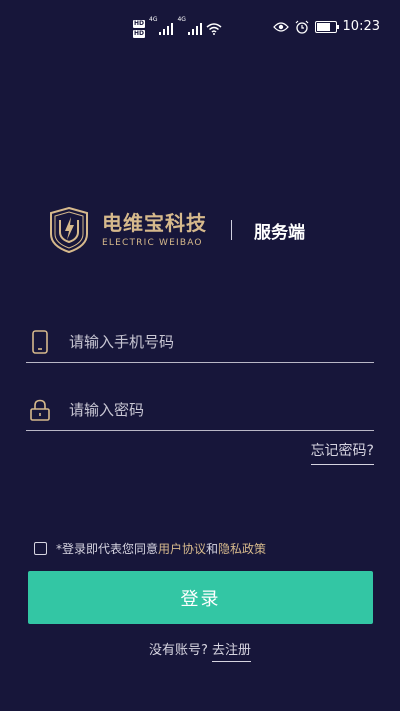 This screenshot has height=711, width=400. Describe the element at coordinates (154, 223) in the screenshot. I see `brand-name-cn: 电维宝科技` at that location.